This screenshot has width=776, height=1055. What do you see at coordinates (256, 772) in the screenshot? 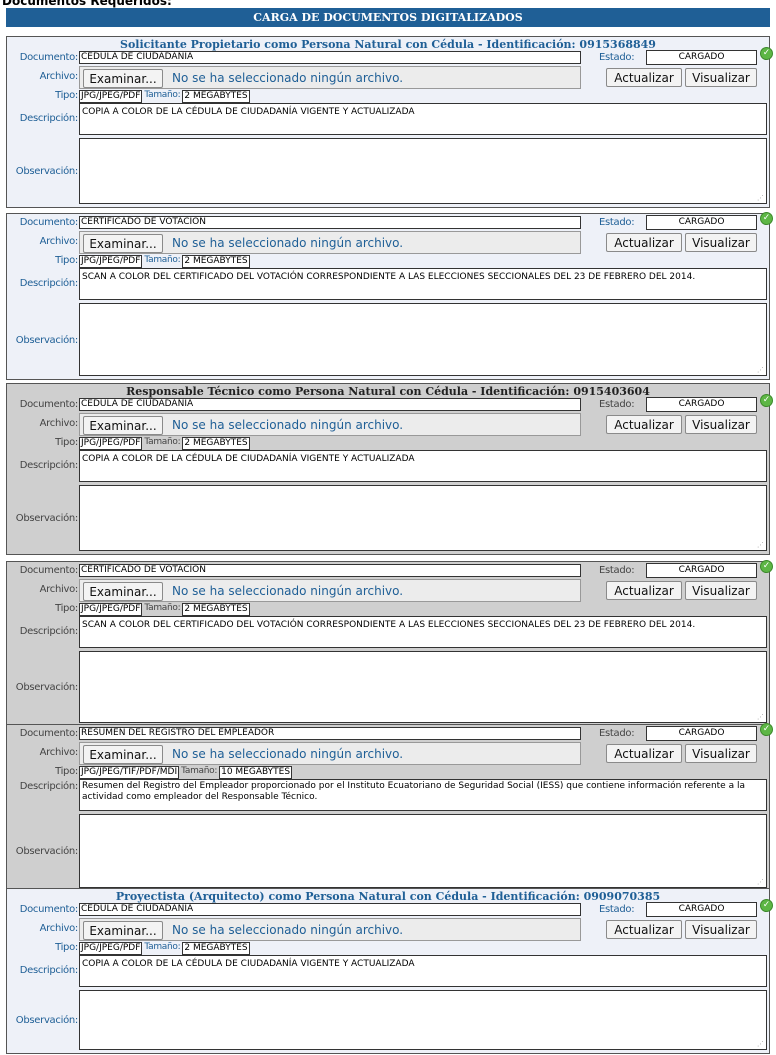
I see `tamano-field: 10 MEGABYTES` at bounding box center [256, 772].